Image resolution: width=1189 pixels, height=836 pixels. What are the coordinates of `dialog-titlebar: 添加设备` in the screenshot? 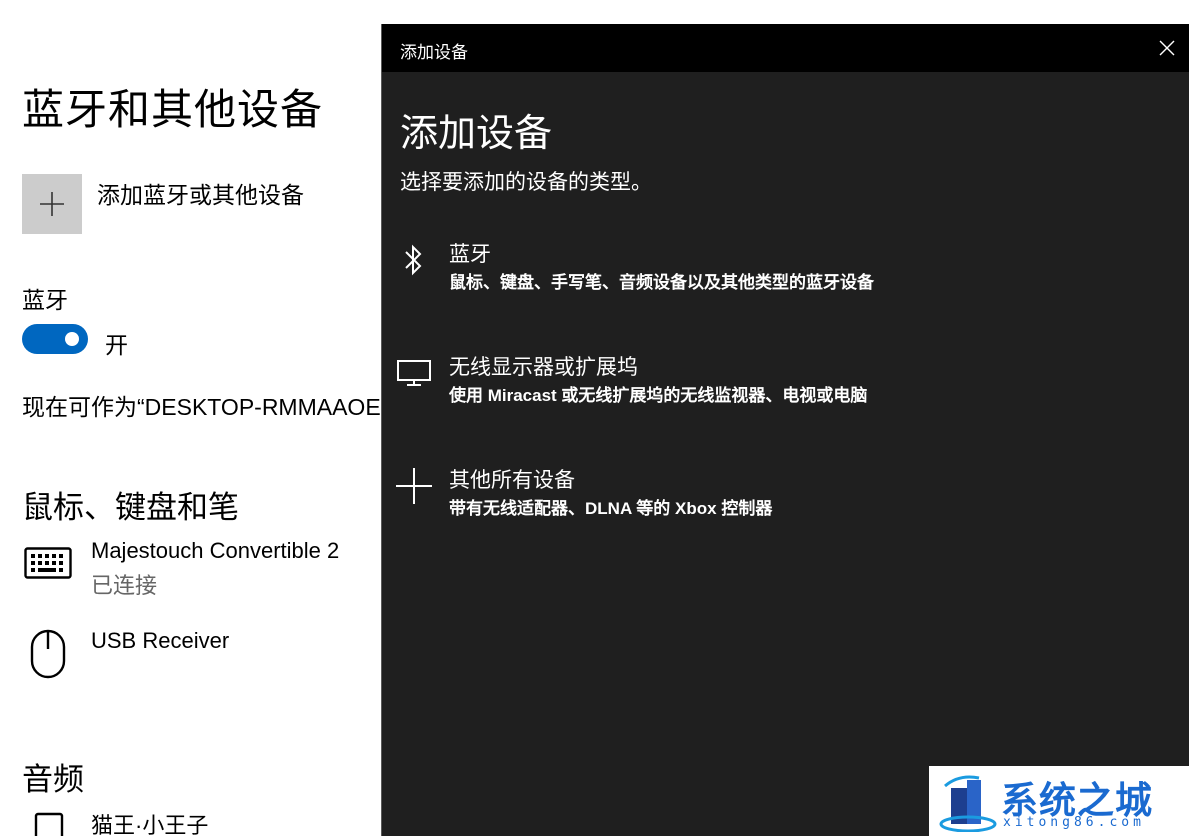 It's located at (785, 48).